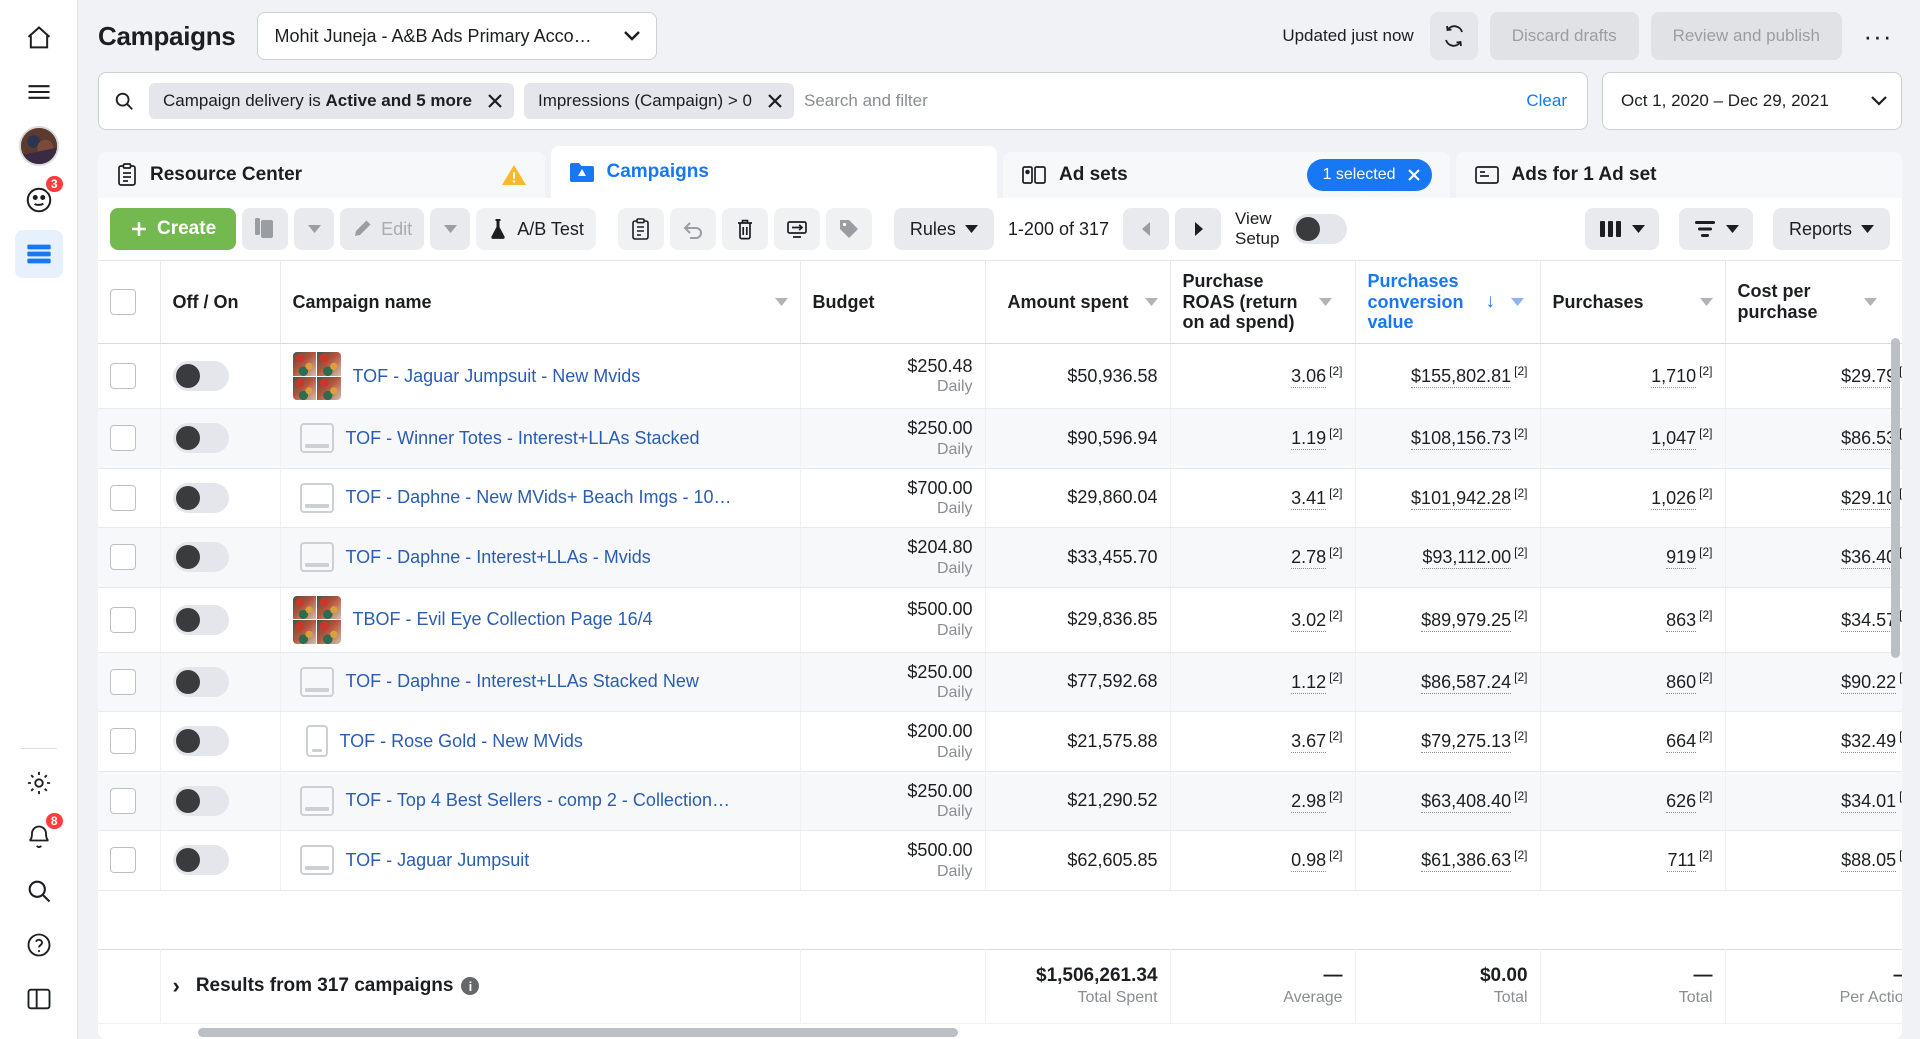 The image size is (1920, 1039). Describe the element at coordinates (1869, 742) in the screenshot. I see `cpp-value: $32.49` at that location.